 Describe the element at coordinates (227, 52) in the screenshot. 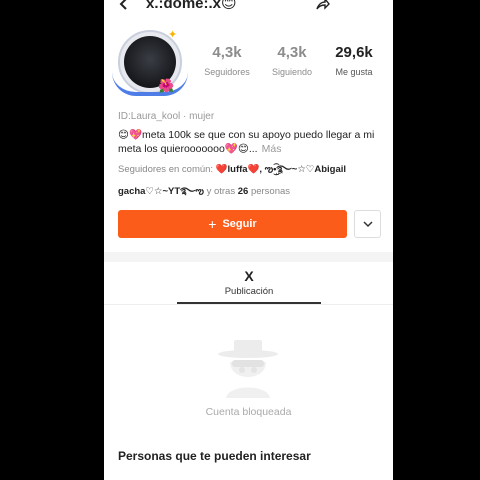

I see `followers-count: 4,3k` at that location.